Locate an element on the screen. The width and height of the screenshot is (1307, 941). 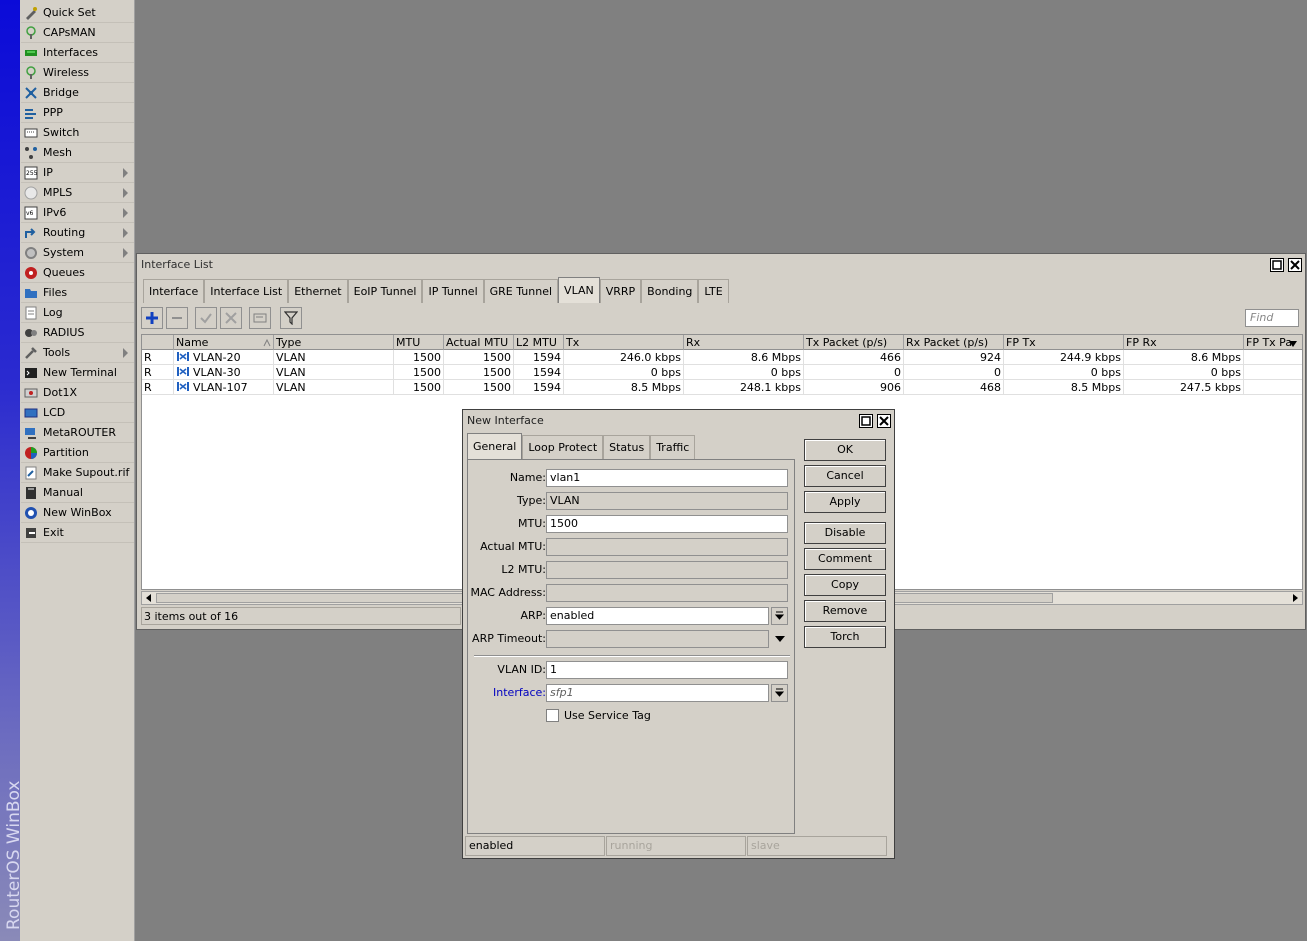
dialog-maximize-button is located at coordinates (866, 421).